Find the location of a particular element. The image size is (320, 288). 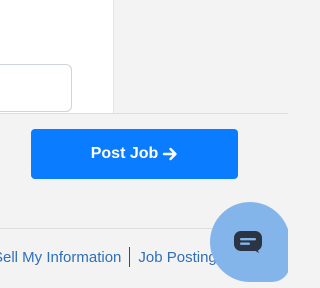

panel-bottom-border is located at coordinates (144, 113).